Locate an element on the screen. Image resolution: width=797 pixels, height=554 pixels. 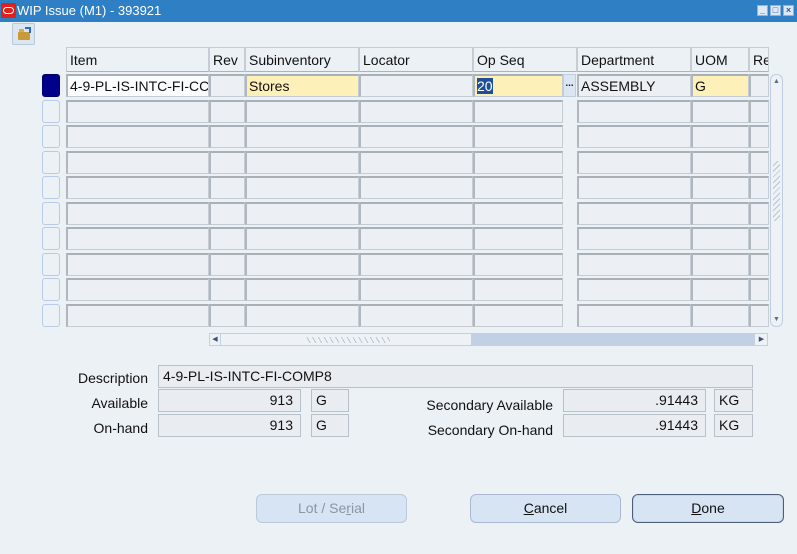
subinventory-cell: Stores is located at coordinates (302, 85).